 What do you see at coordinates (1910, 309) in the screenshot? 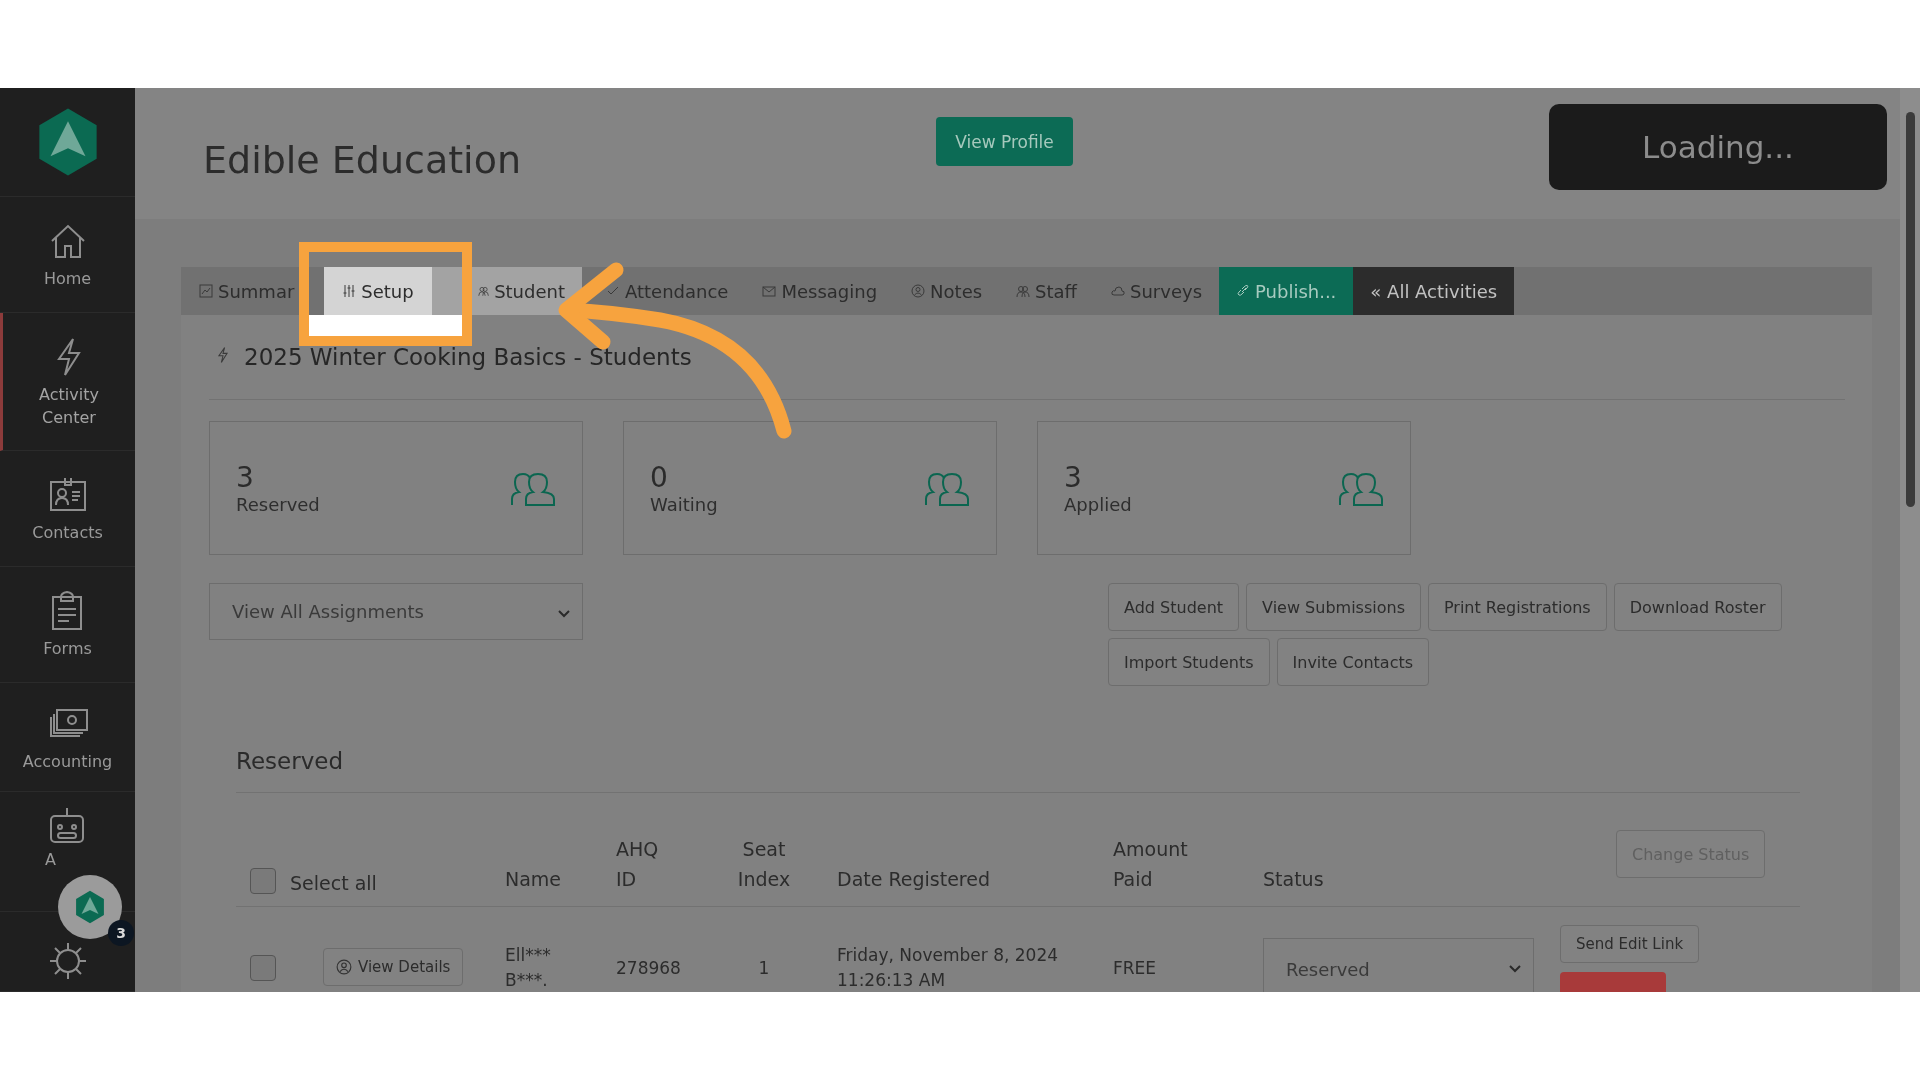
I see `scroll-thumb` at bounding box center [1910, 309].